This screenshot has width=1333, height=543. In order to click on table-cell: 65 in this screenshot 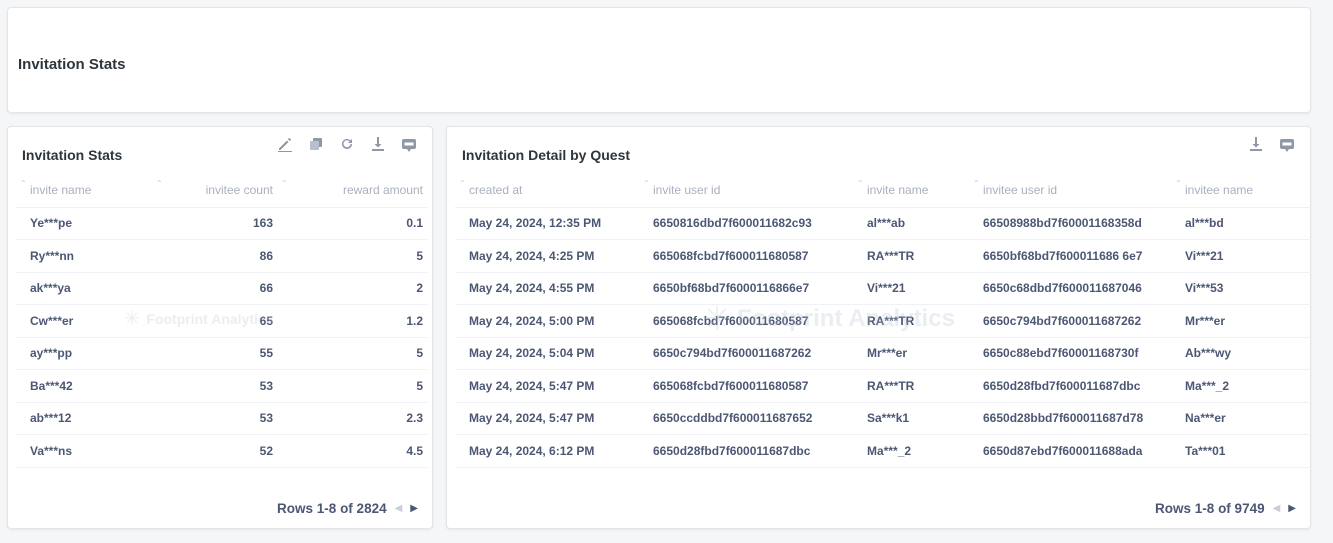, I will do `click(214, 321)`.